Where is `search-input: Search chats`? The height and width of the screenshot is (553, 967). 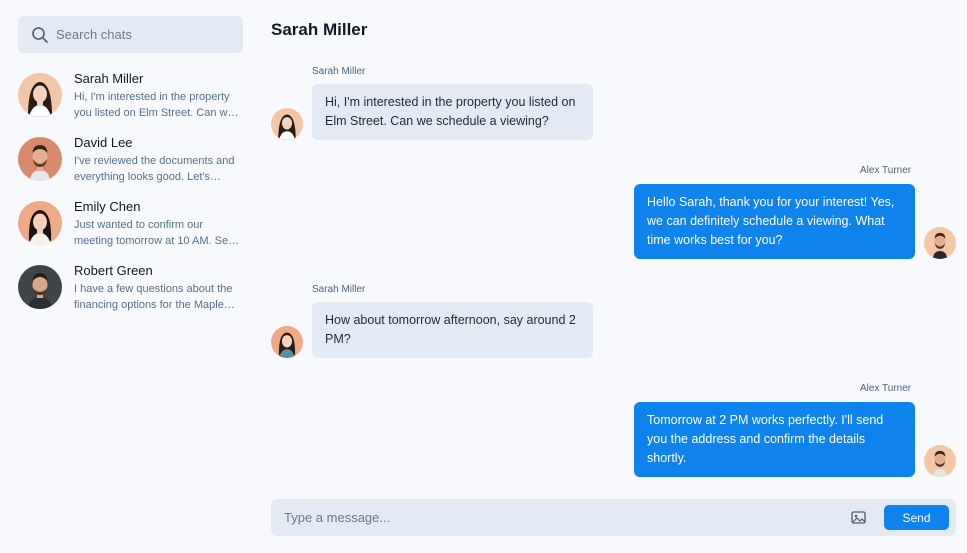 search-input: Search chats is located at coordinates (94, 34).